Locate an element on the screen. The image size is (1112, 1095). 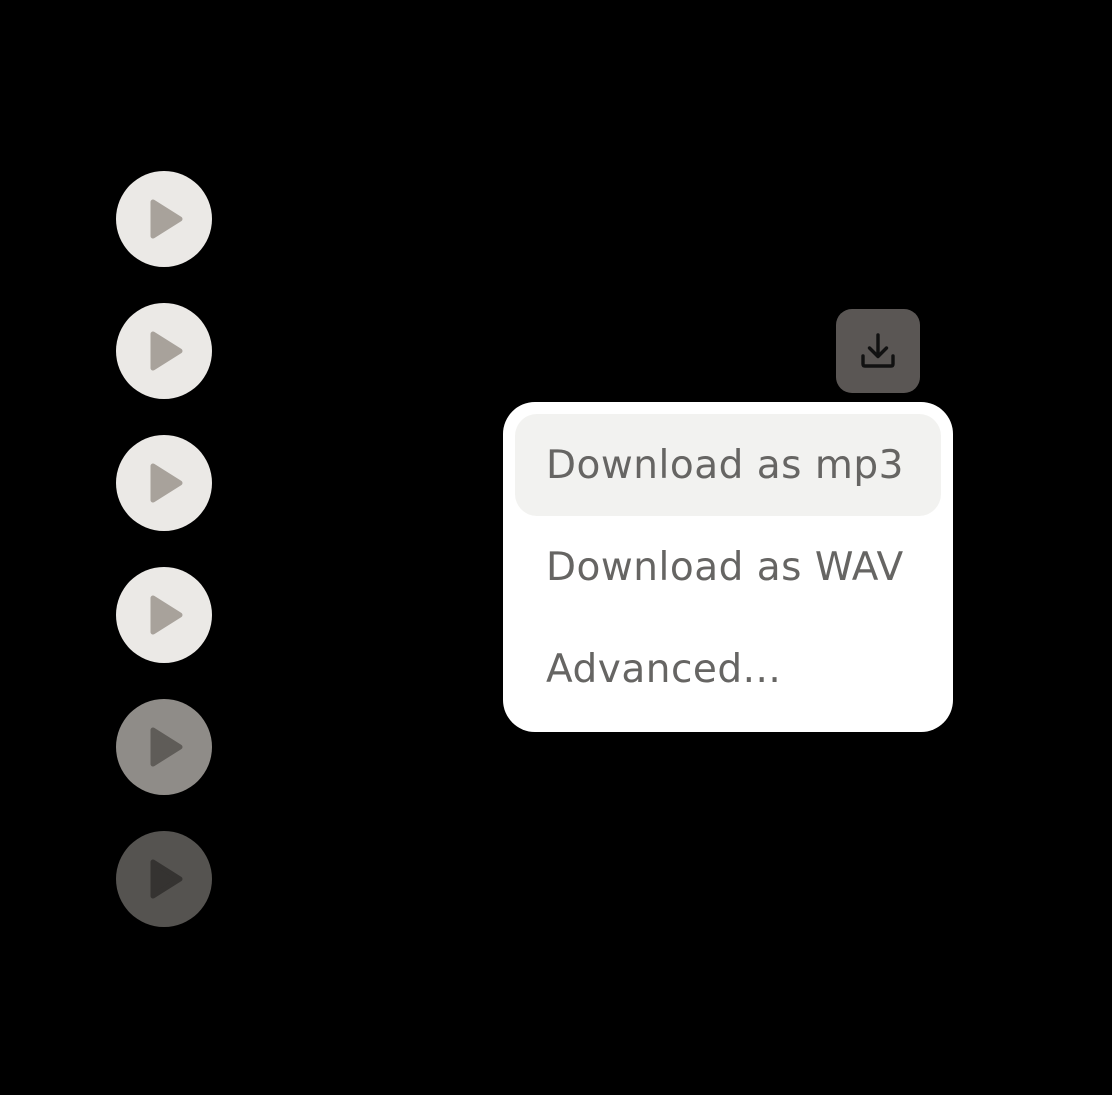
download-icon is located at coordinates (878, 350).